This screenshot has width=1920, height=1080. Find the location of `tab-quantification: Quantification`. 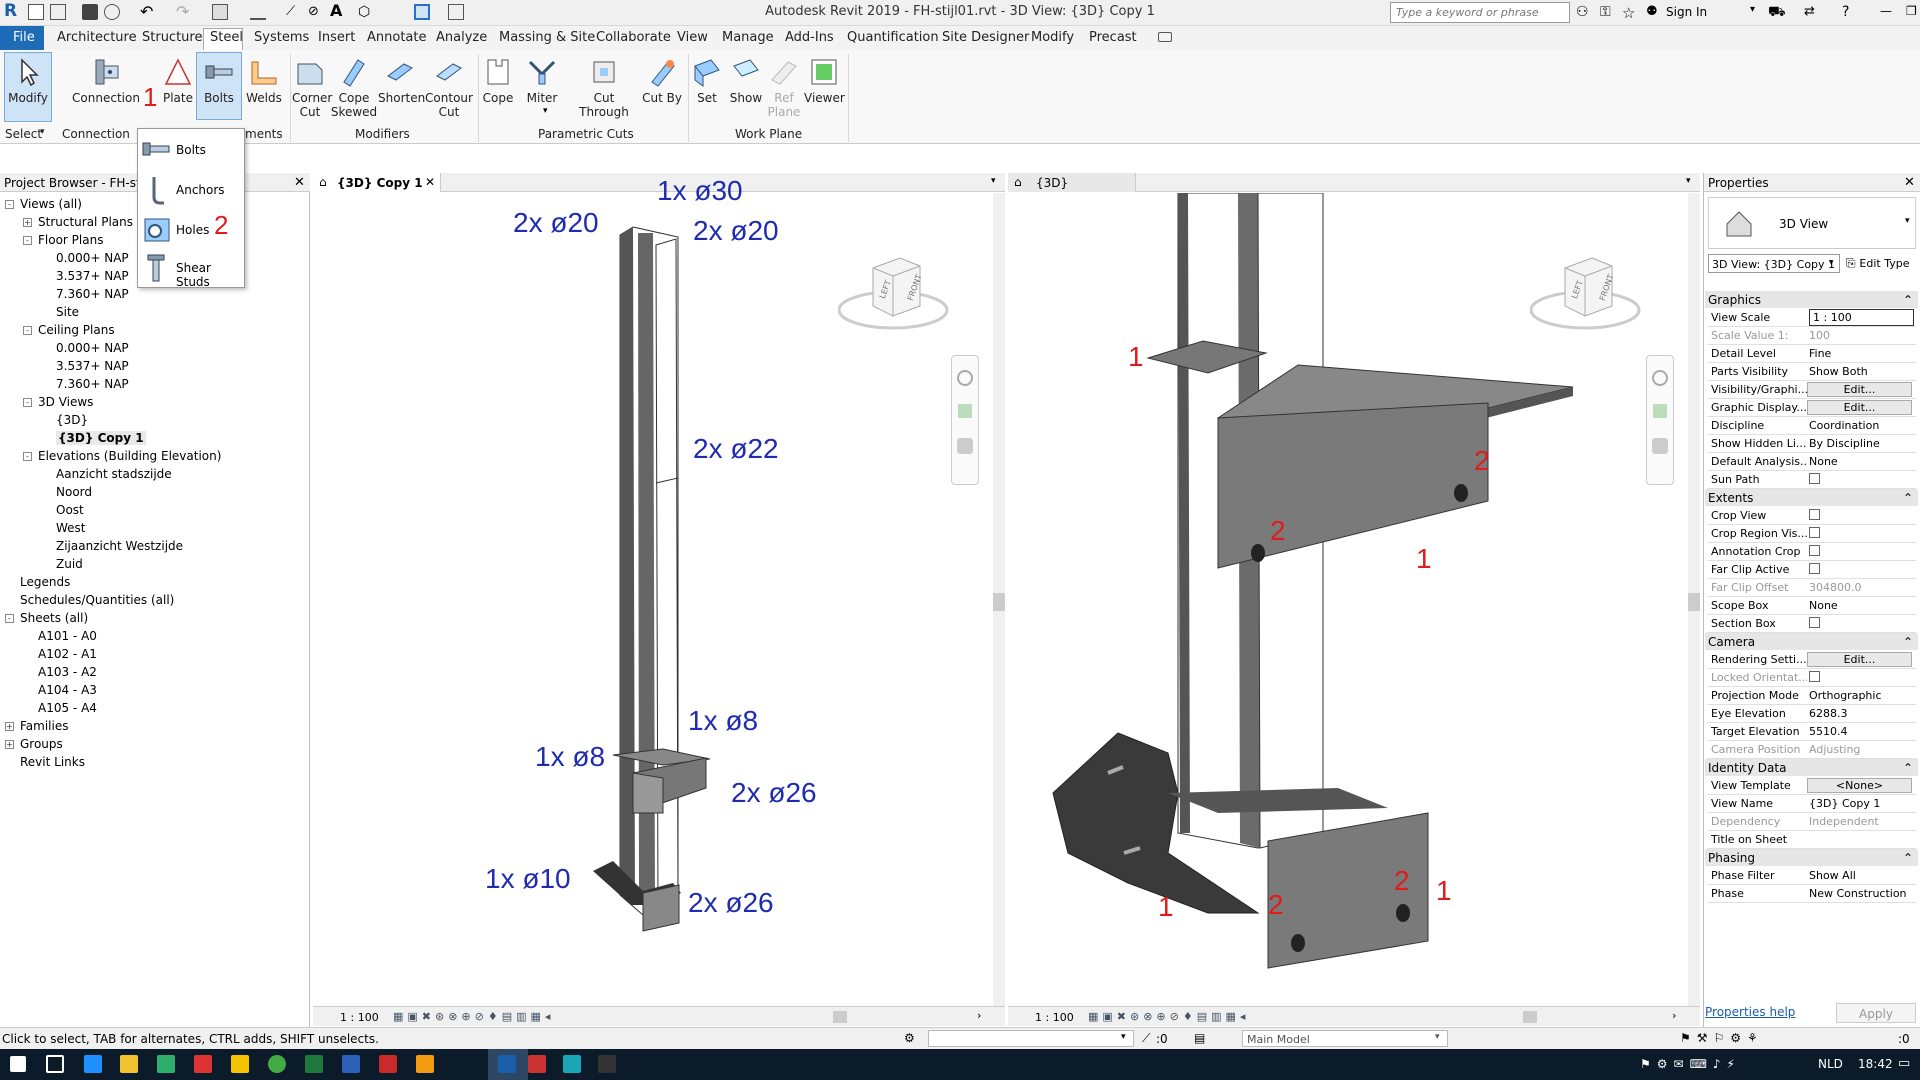

tab-quantification: Quantification is located at coordinates (893, 37).